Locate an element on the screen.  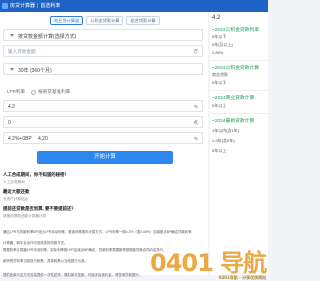
sidebar-heading: ~2024公积金贷款利率 is located at coordinates (235, 29).